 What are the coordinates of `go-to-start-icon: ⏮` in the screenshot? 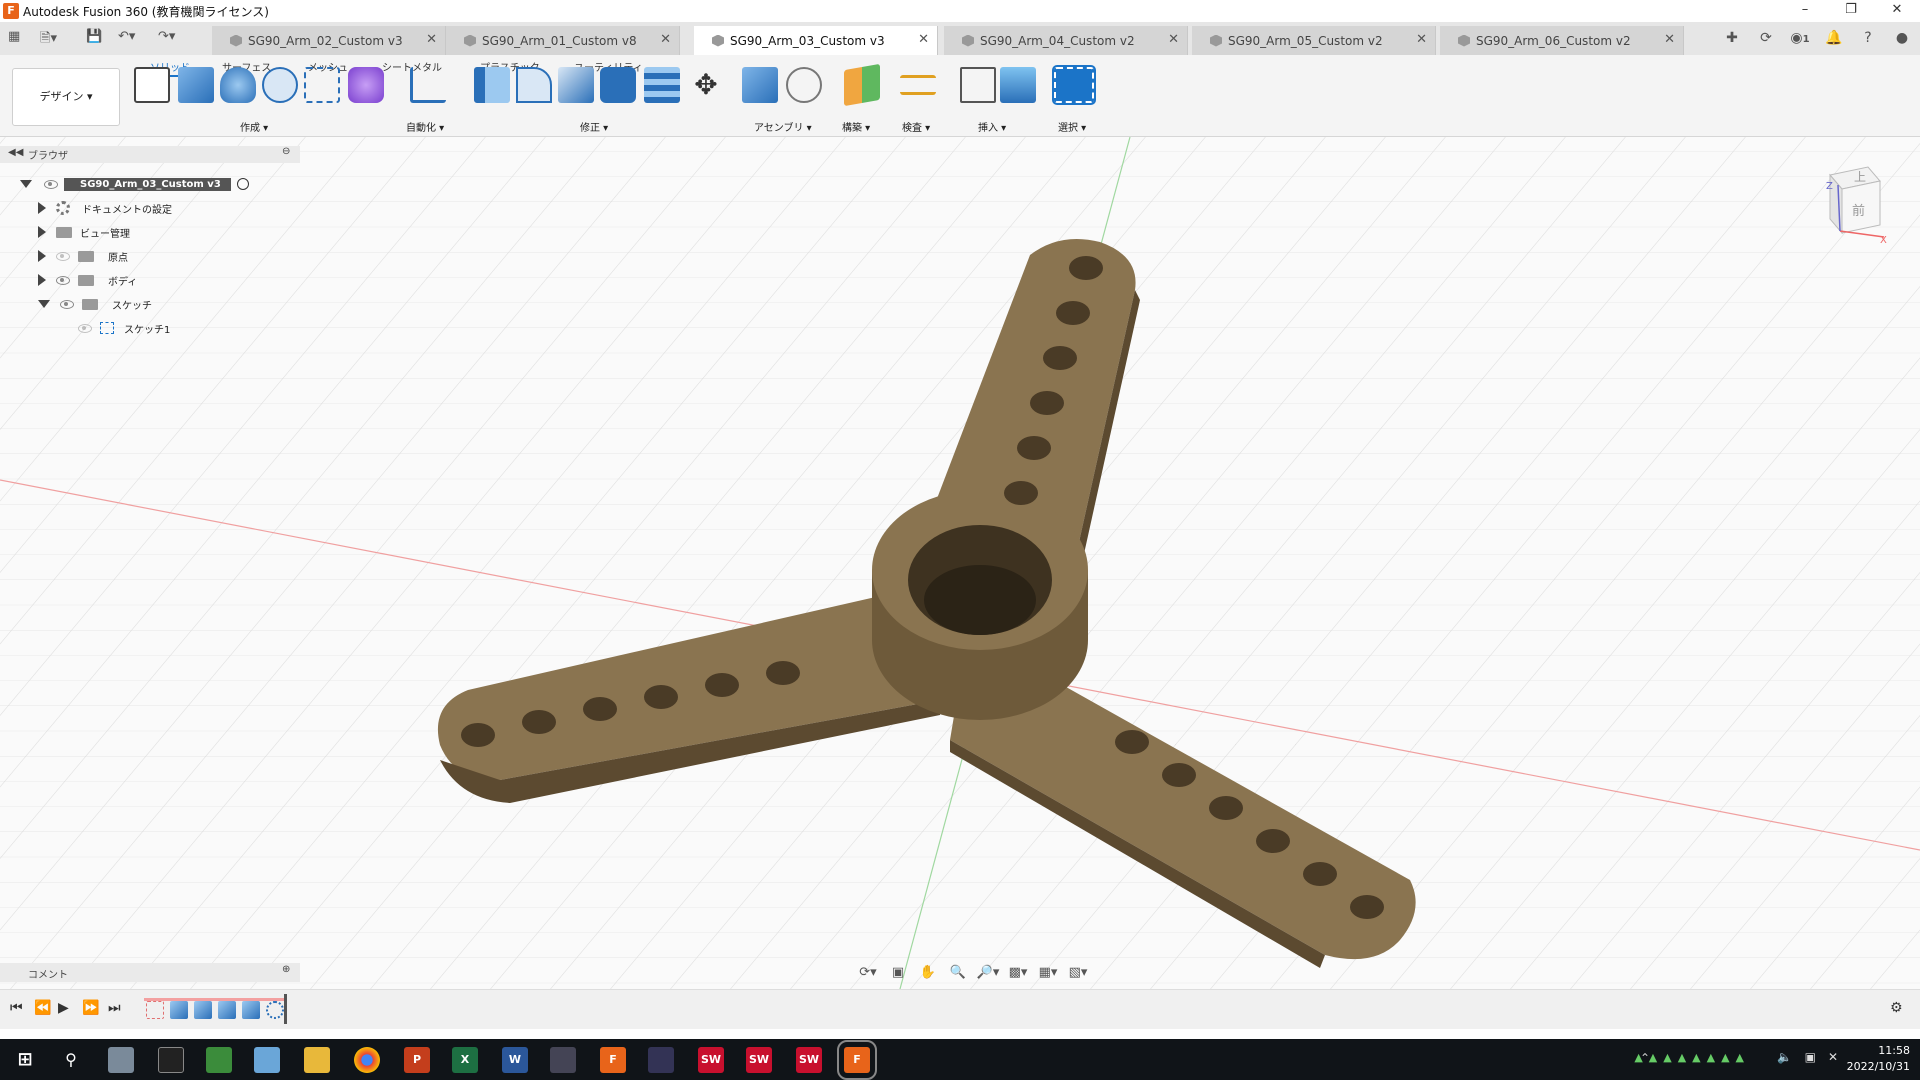 It's located at (16, 1008).